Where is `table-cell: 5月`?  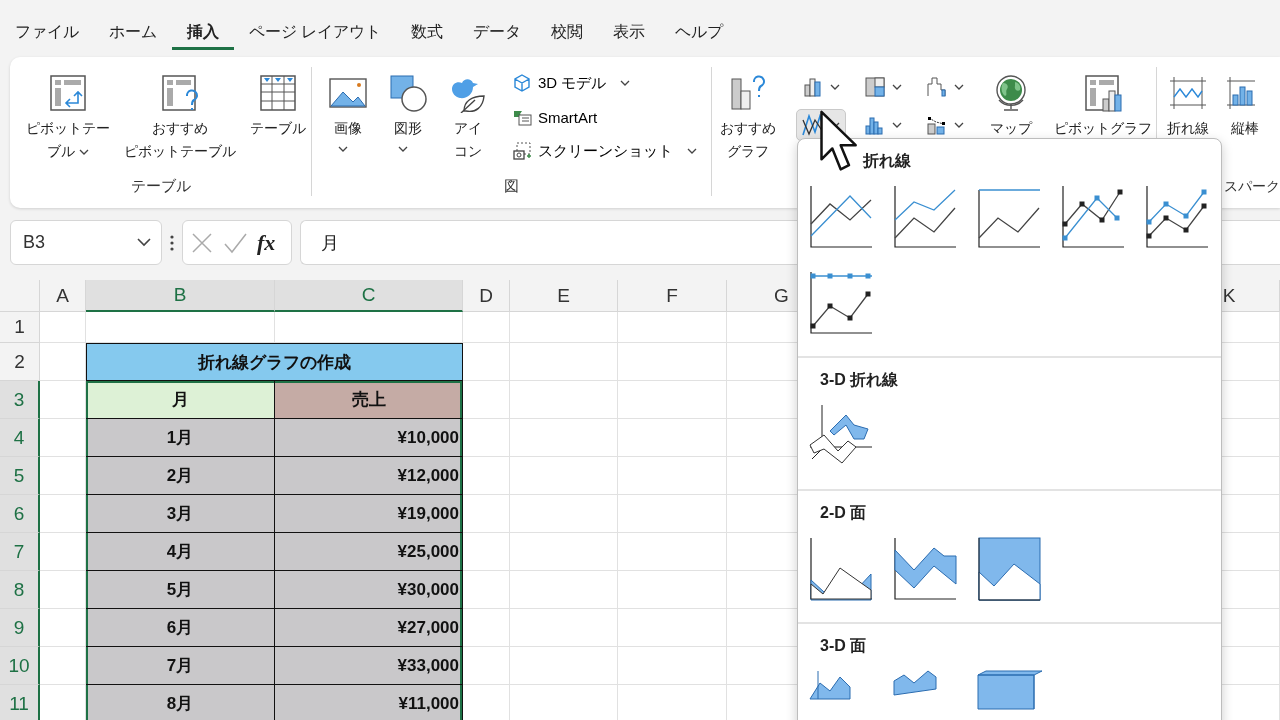 table-cell: 5月 is located at coordinates (180, 590).